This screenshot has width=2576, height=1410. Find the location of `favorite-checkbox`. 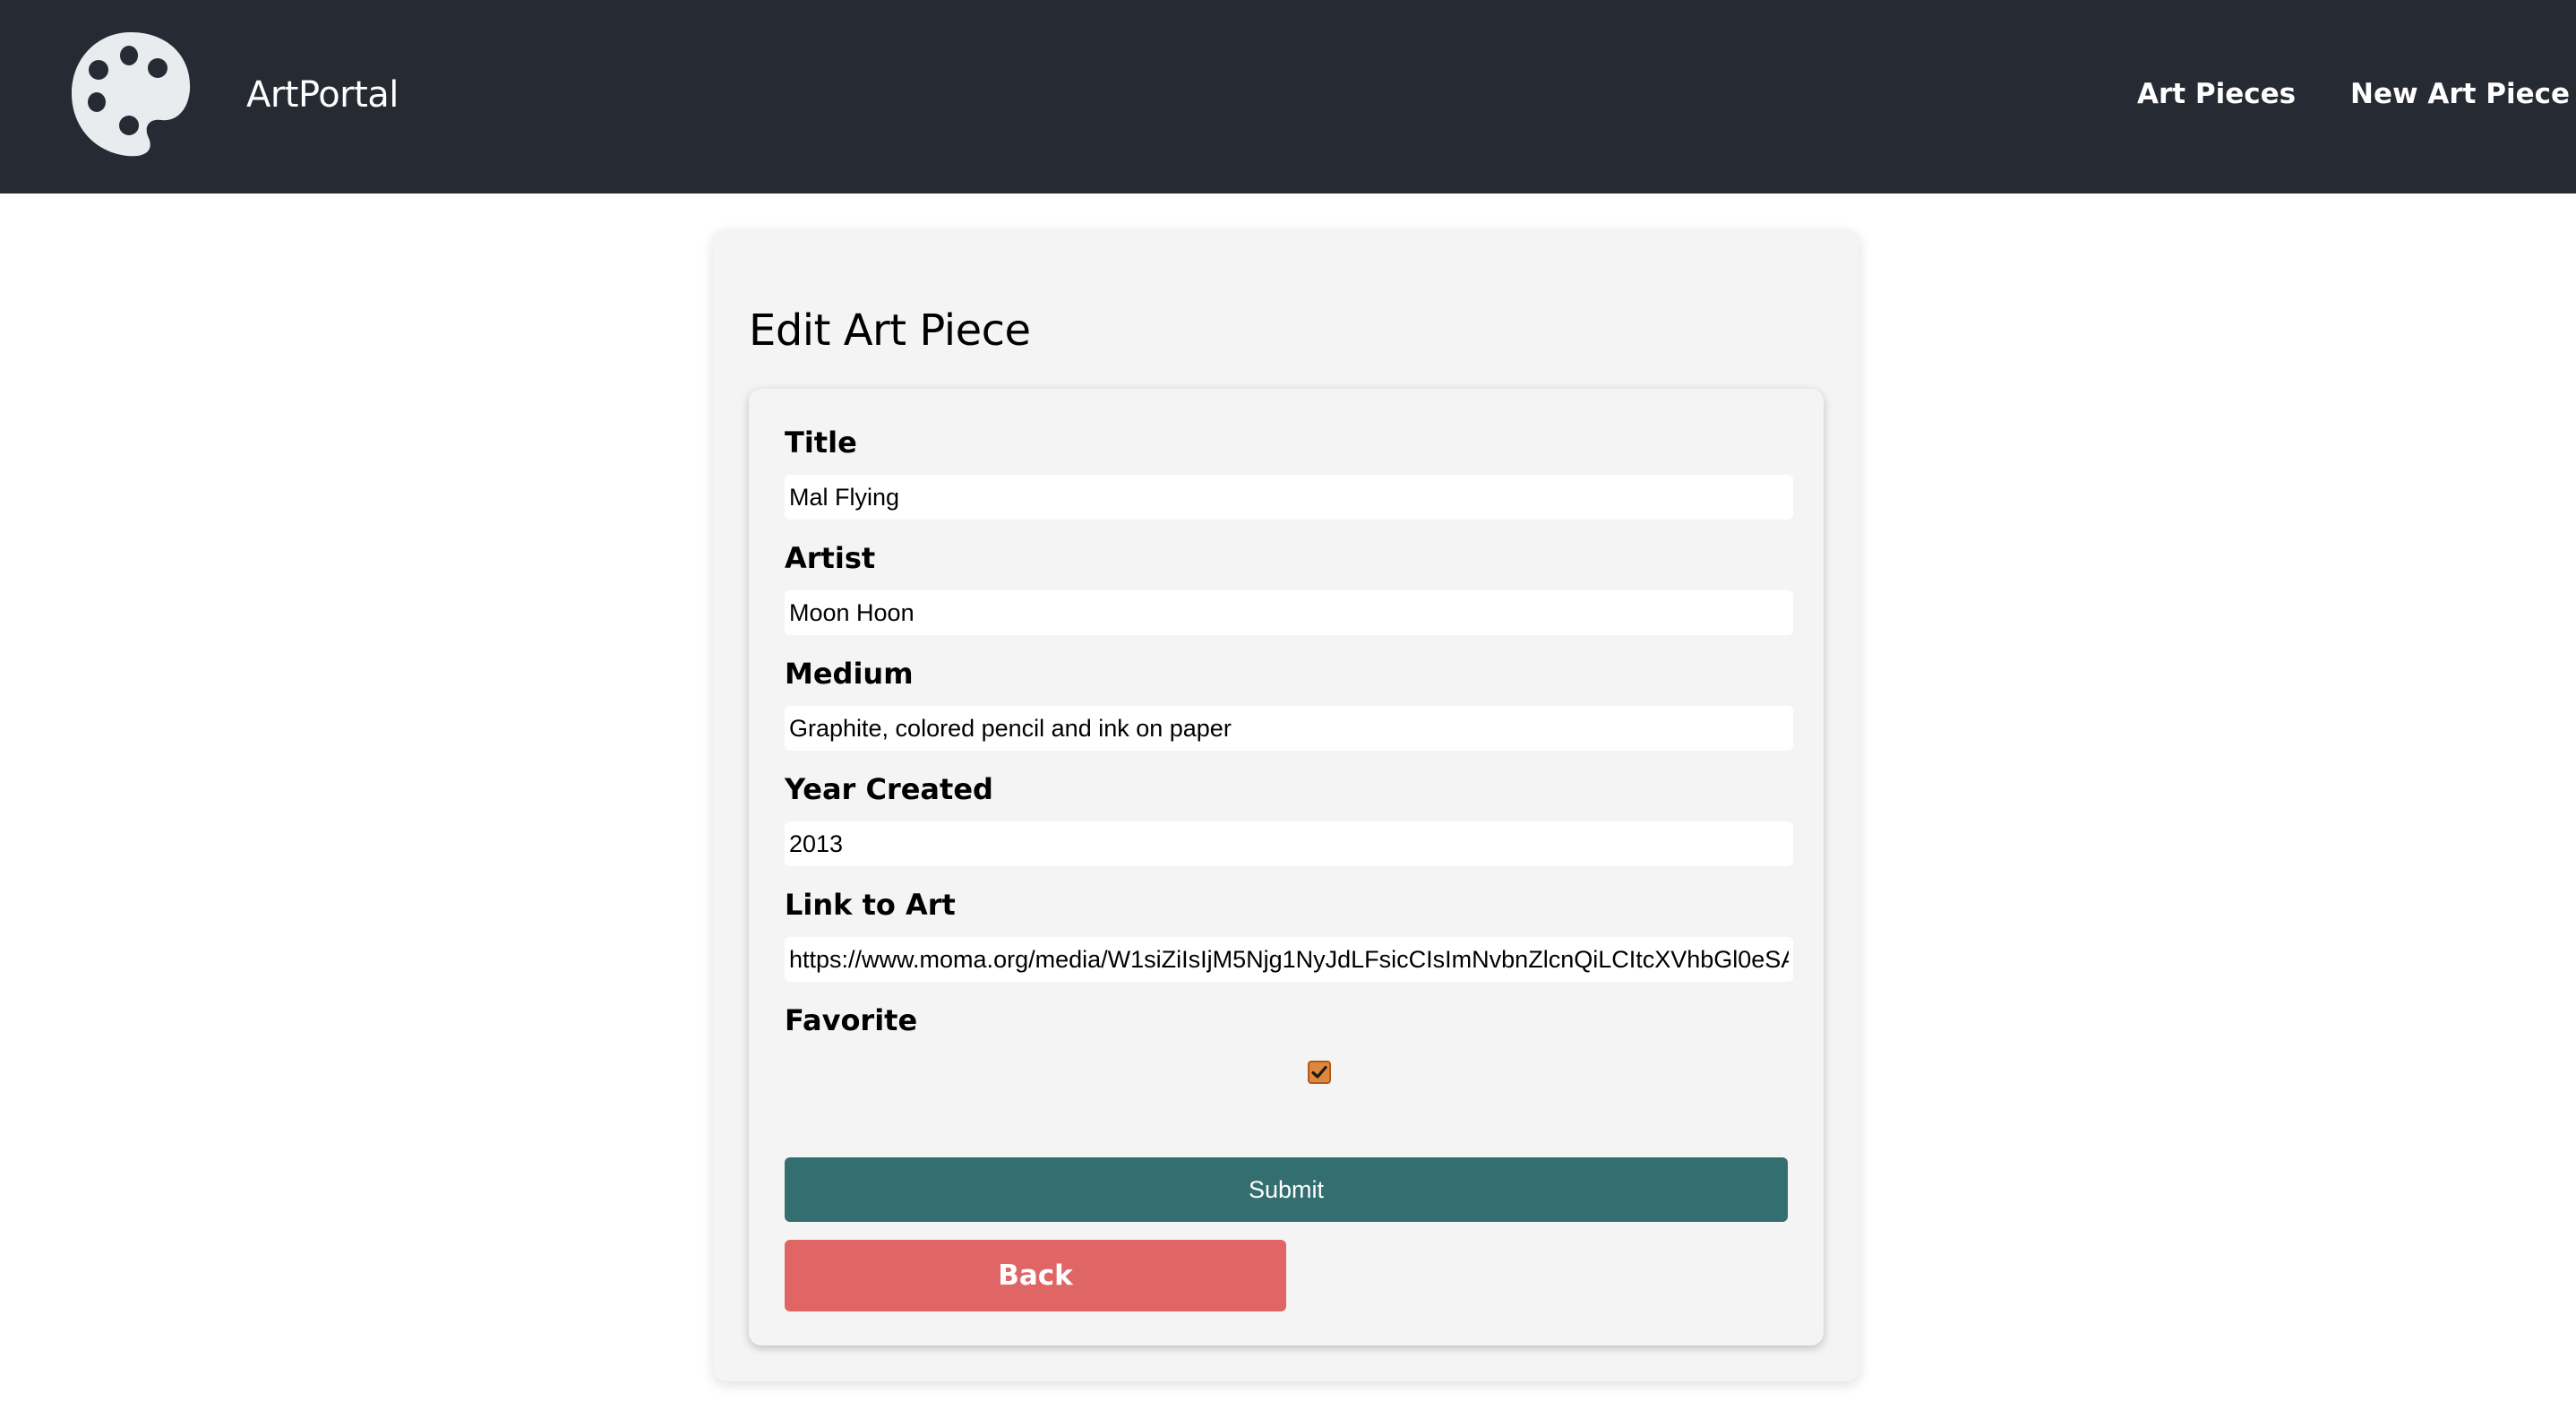

favorite-checkbox is located at coordinates (1319, 1072).